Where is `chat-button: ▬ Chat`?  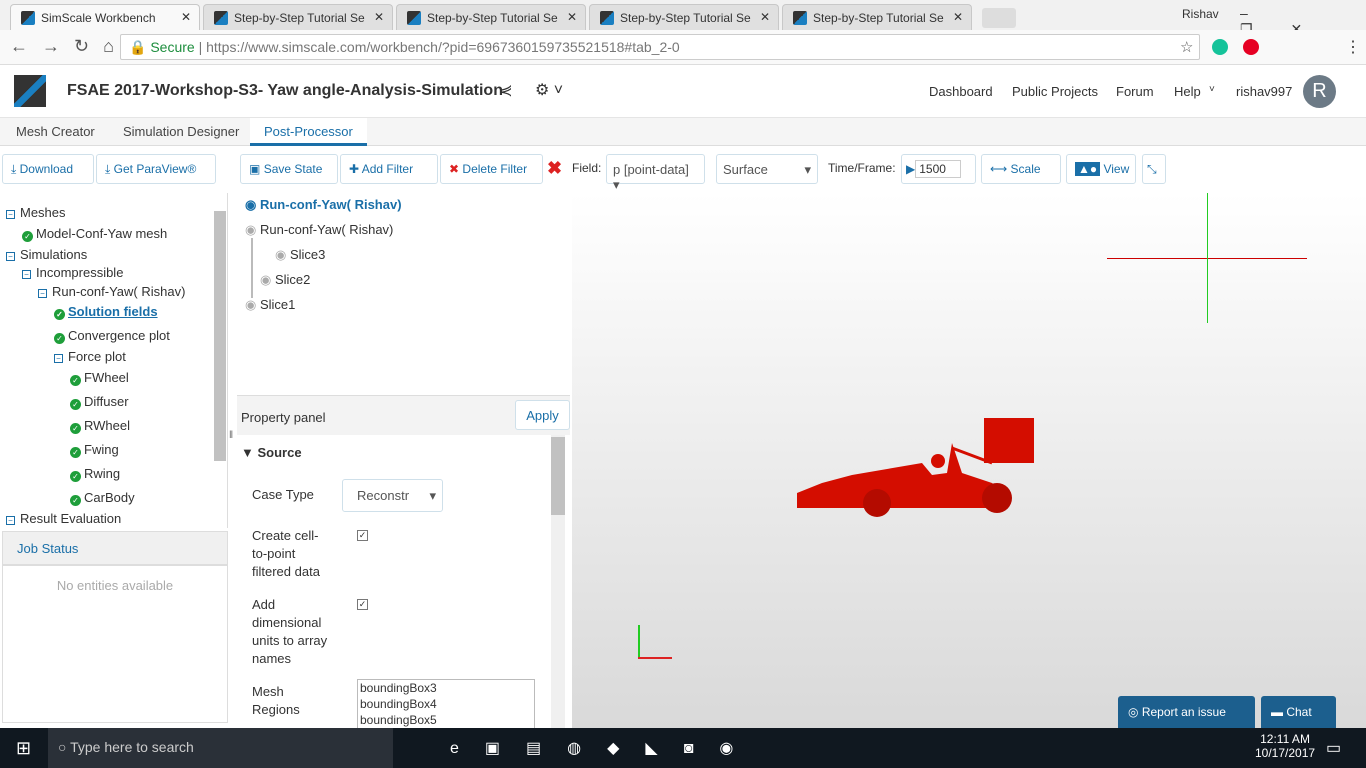
chat-button: ▬ Chat is located at coordinates (1298, 712).